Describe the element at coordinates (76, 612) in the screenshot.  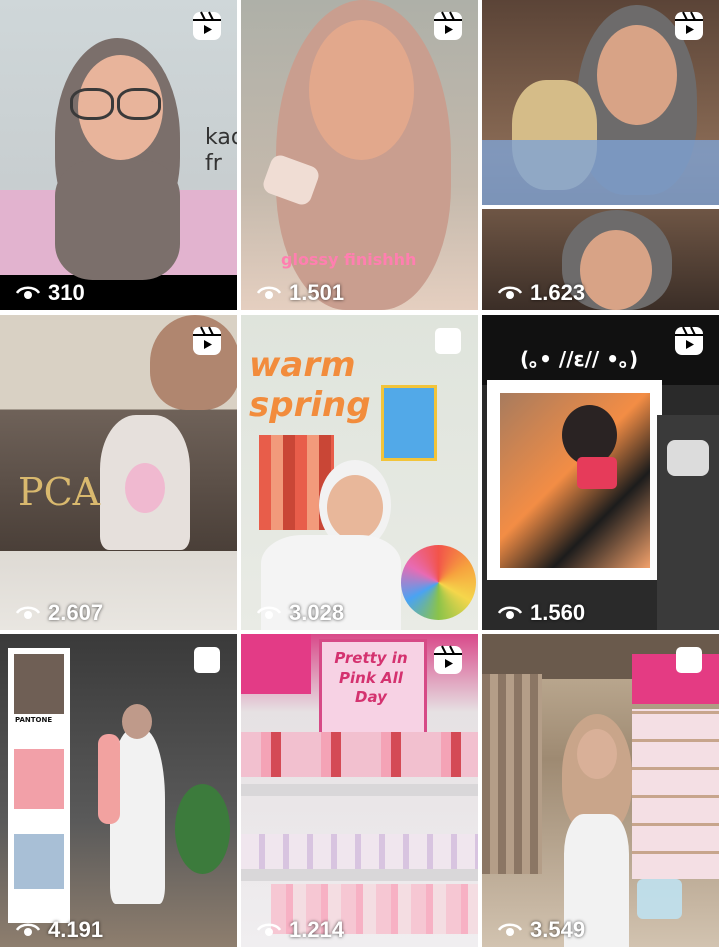
I see `view-count-label: 2.607` at that location.